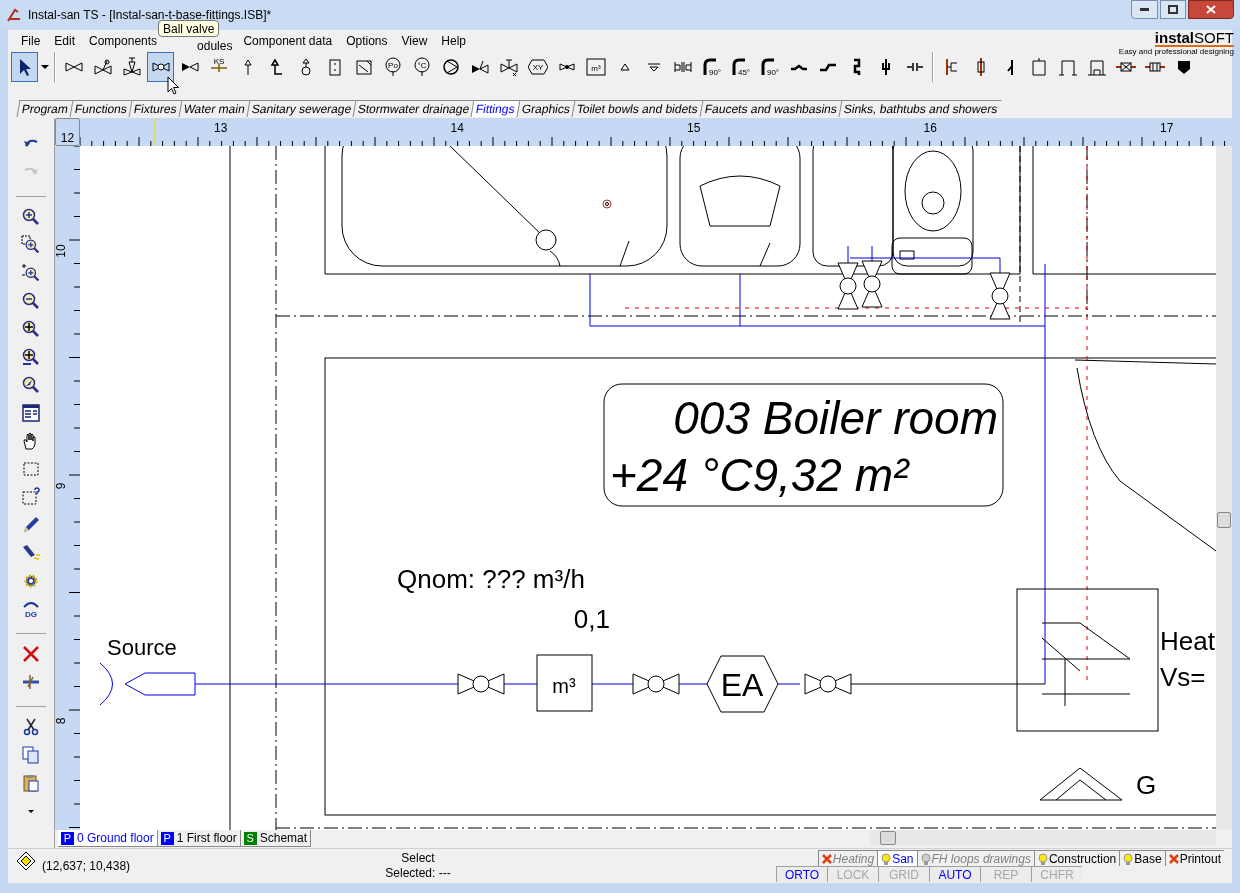 This screenshot has width=1240, height=893. What do you see at coordinates (61, 251) in the screenshot?
I see `ruler-label: 10` at bounding box center [61, 251].